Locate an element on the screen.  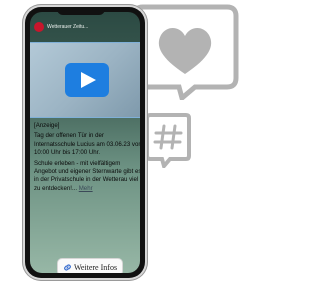
more-info-button: Weitere Infos is located at coordinates (90, 265).